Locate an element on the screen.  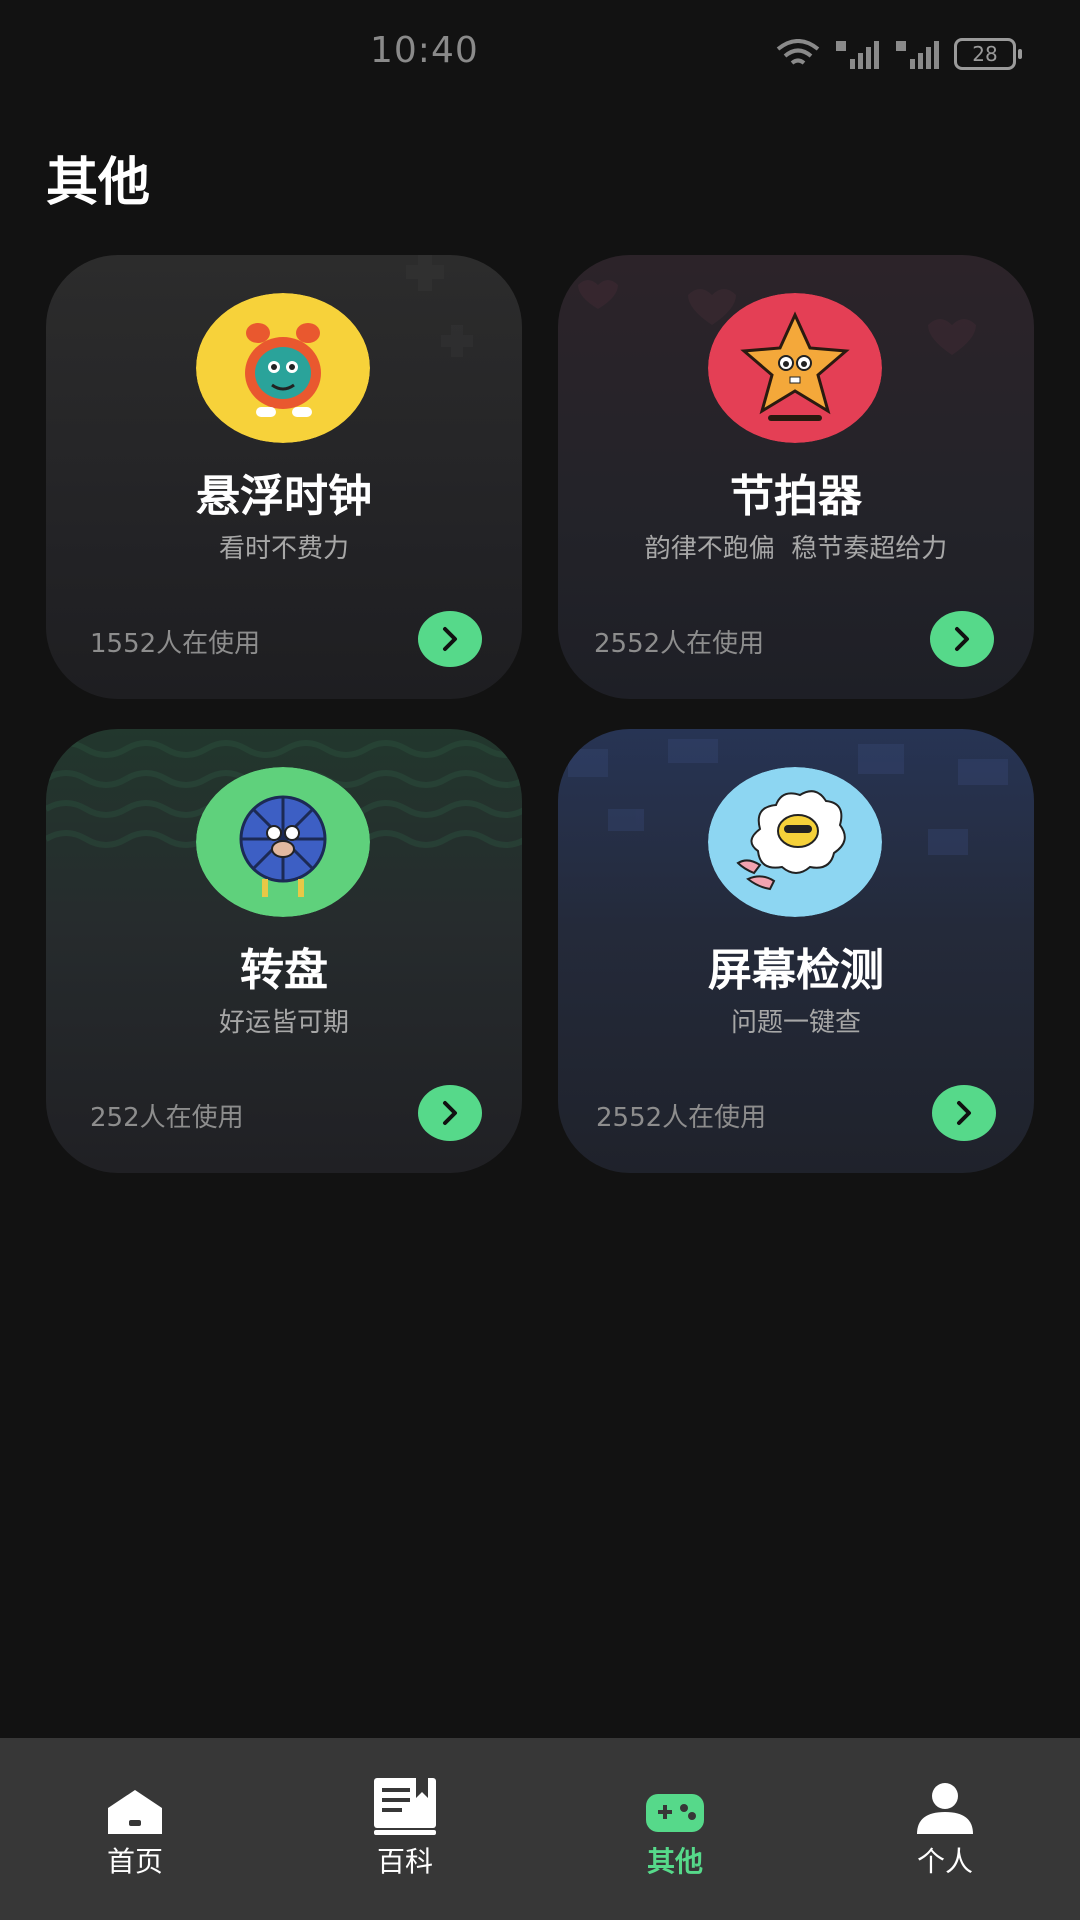
nav-label: 其他 is located at coordinates (674, 1861).